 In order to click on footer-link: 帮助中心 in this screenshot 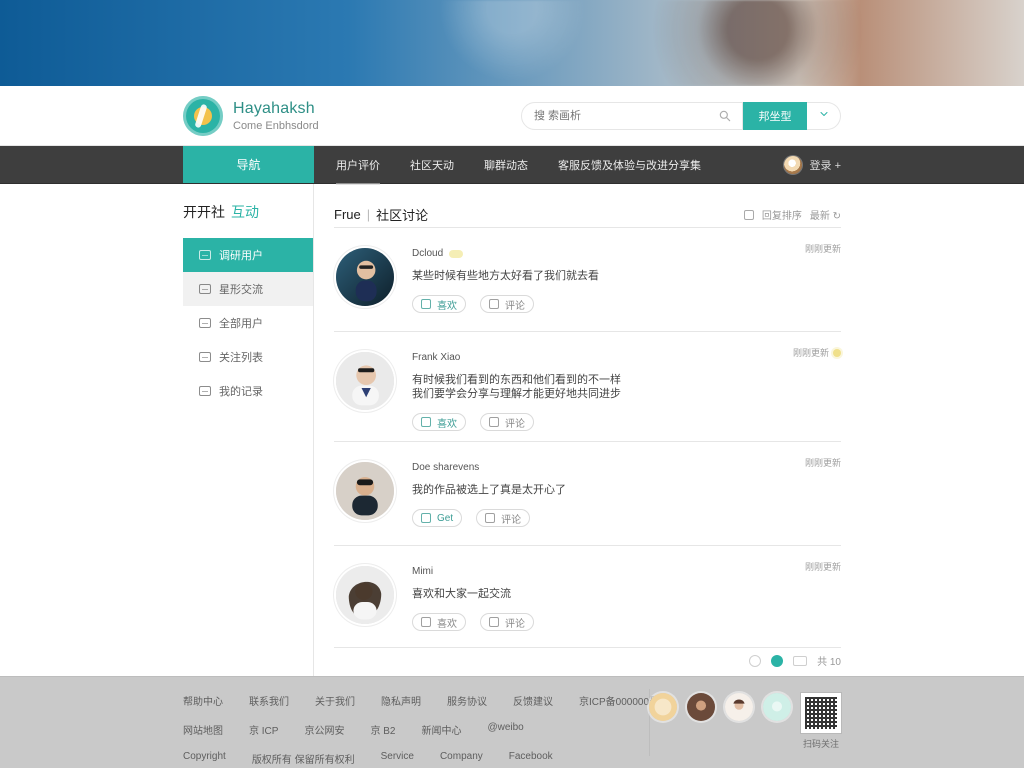, I will do `click(203, 700)`.